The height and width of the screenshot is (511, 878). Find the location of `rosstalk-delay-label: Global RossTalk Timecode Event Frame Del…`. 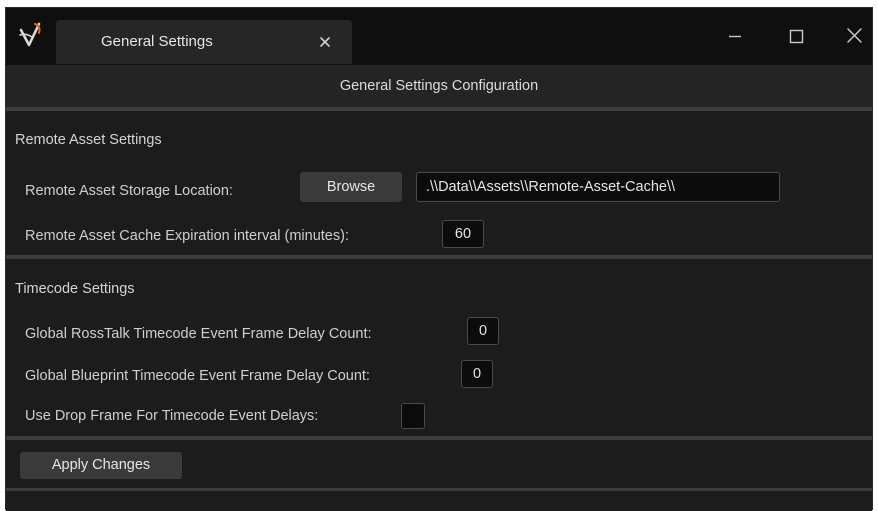

rosstalk-delay-label: Global RossTalk Timecode Event Frame Del… is located at coordinates (198, 334).